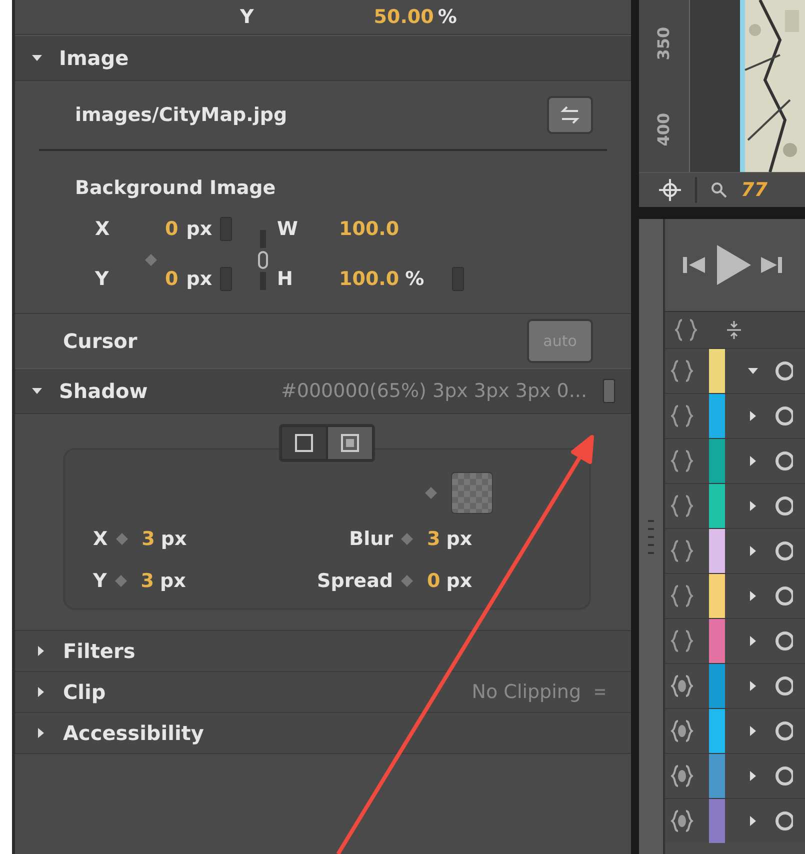  I want to click on section-title: Accessibility, so click(133, 733).